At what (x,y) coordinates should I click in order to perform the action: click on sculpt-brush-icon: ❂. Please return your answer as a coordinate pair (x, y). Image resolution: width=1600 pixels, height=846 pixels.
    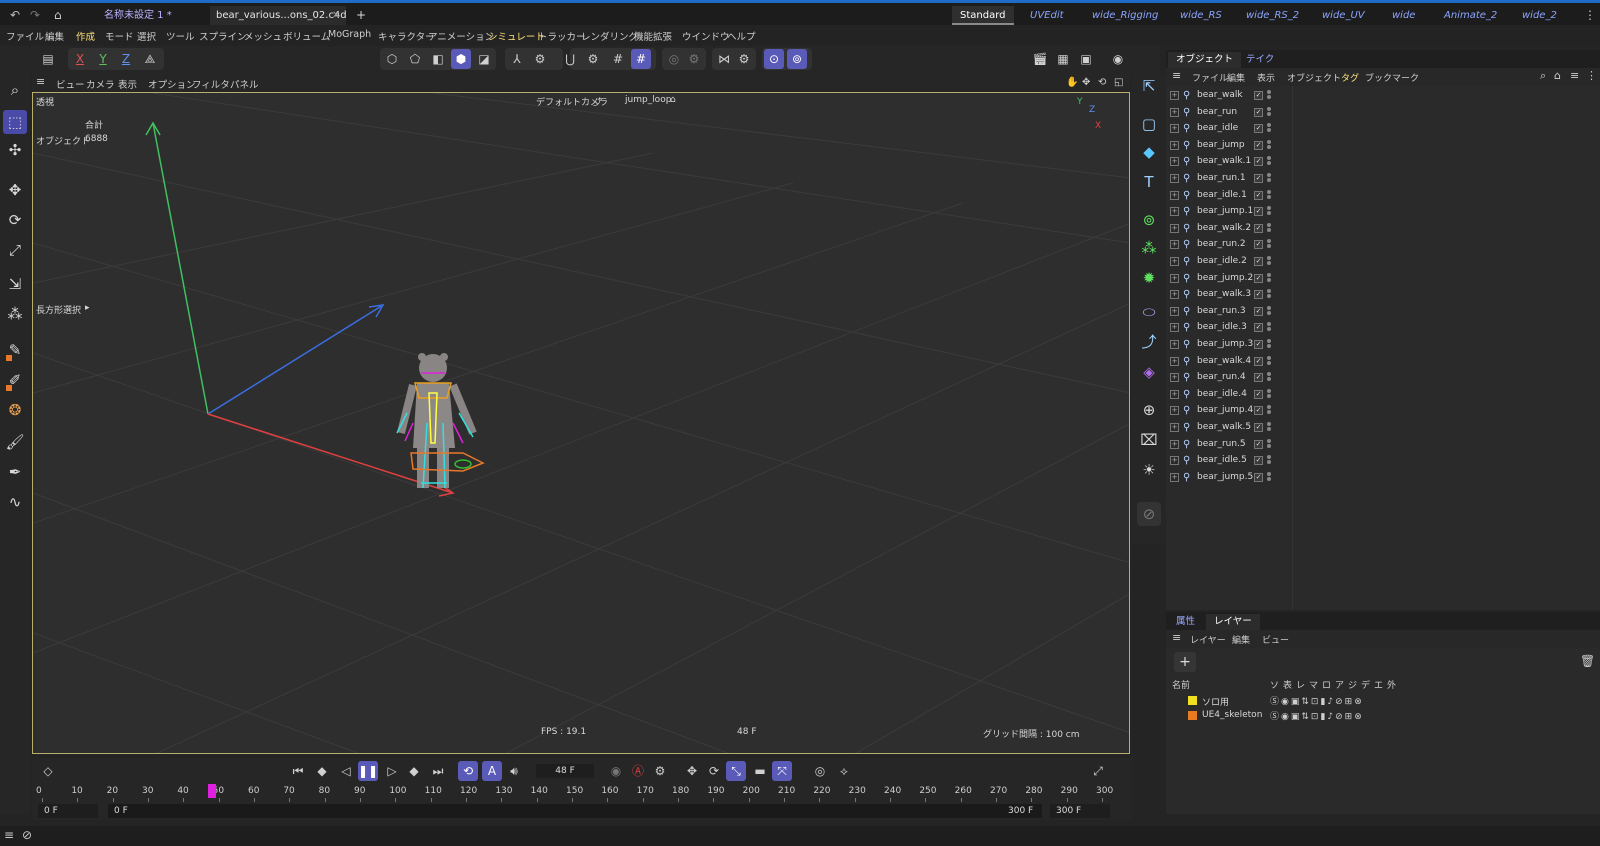
    Looking at the image, I should click on (15, 410).